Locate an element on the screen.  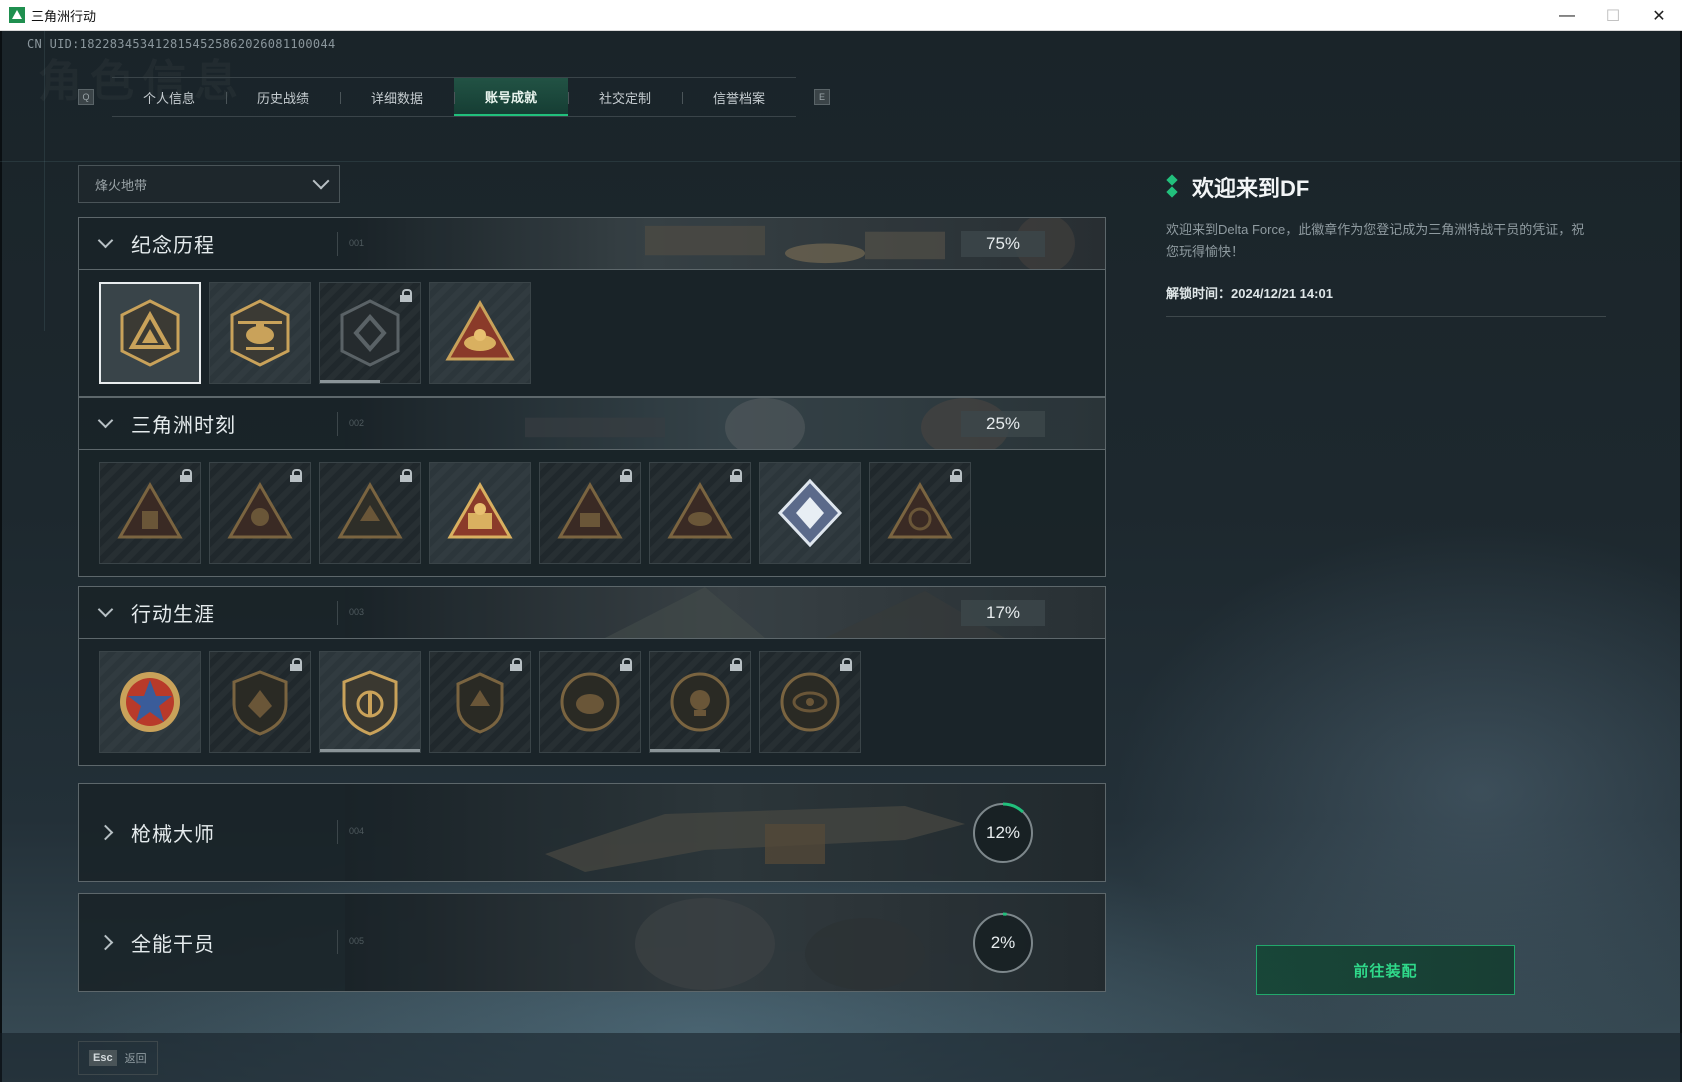
tab-bar: Q 个人信息 历史战绩 详细数据 账号成就 社交定制 信誉档案 E is located at coordinates (454, 97).